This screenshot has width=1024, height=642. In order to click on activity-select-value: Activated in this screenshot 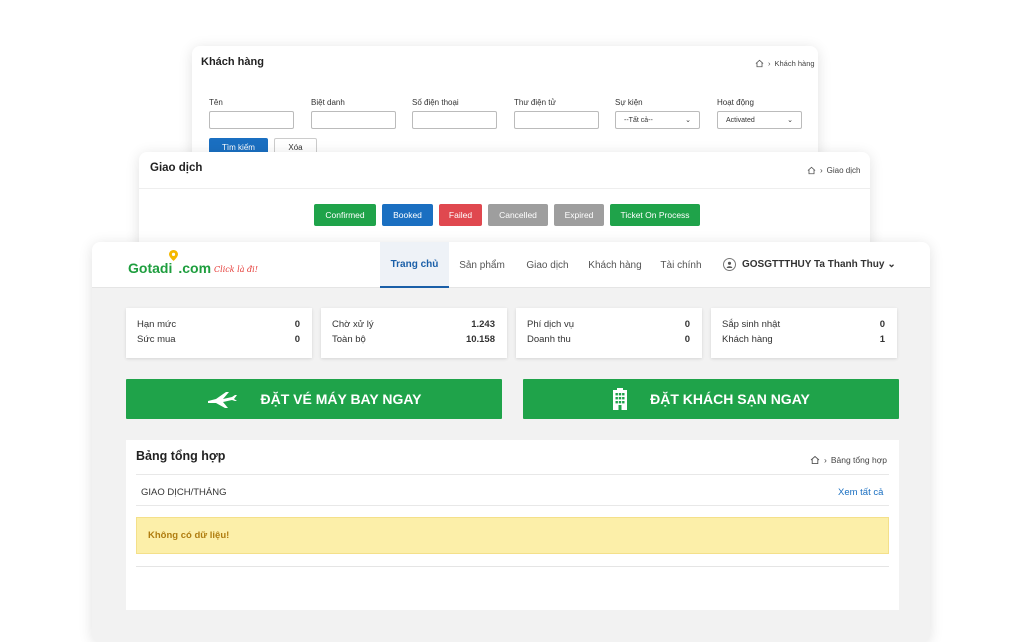, I will do `click(740, 120)`.